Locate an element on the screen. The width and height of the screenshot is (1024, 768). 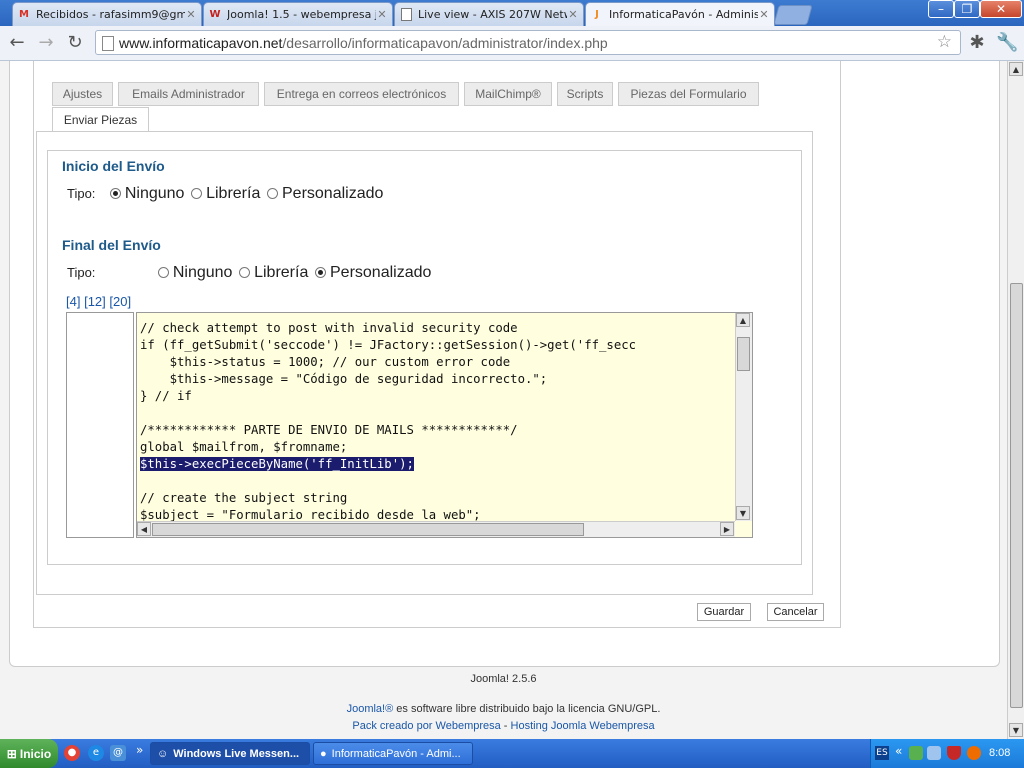
reload-icon: ↻ is located at coordinates (75, 43).